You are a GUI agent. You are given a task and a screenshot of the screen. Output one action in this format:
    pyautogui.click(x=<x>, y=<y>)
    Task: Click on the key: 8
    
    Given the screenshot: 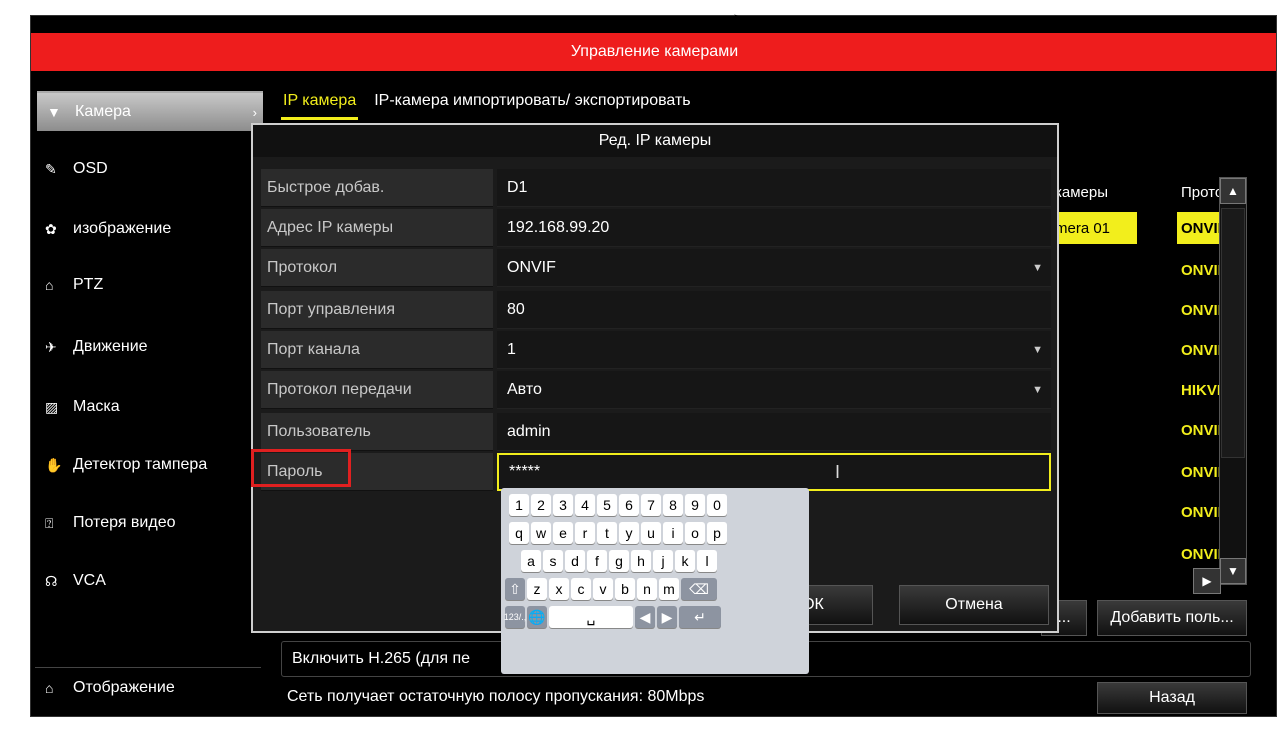 What is the action you would take?
    pyautogui.click(x=673, y=505)
    